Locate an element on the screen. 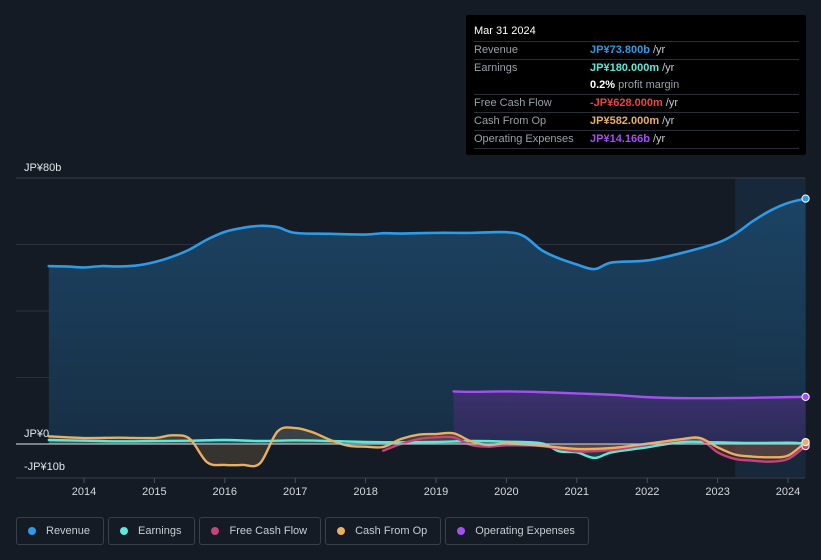 This screenshot has height=560, width=821. x-tick-label: 2018 is located at coordinates (365, 492).